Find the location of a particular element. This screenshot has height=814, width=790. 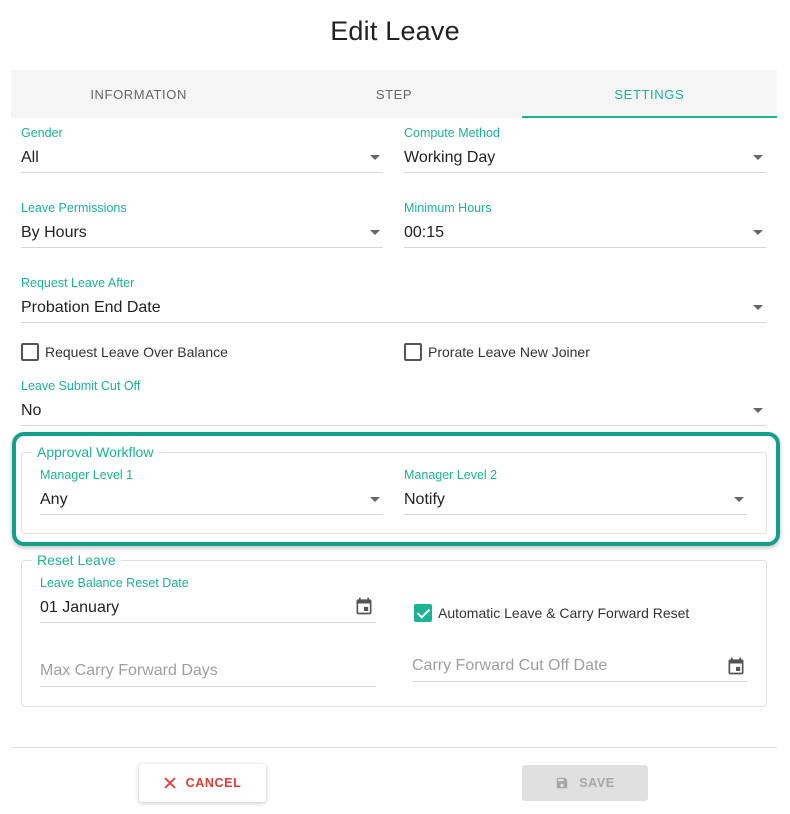

request-leave-after-field: Request Leave After Probation End Date is located at coordinates (393, 299).